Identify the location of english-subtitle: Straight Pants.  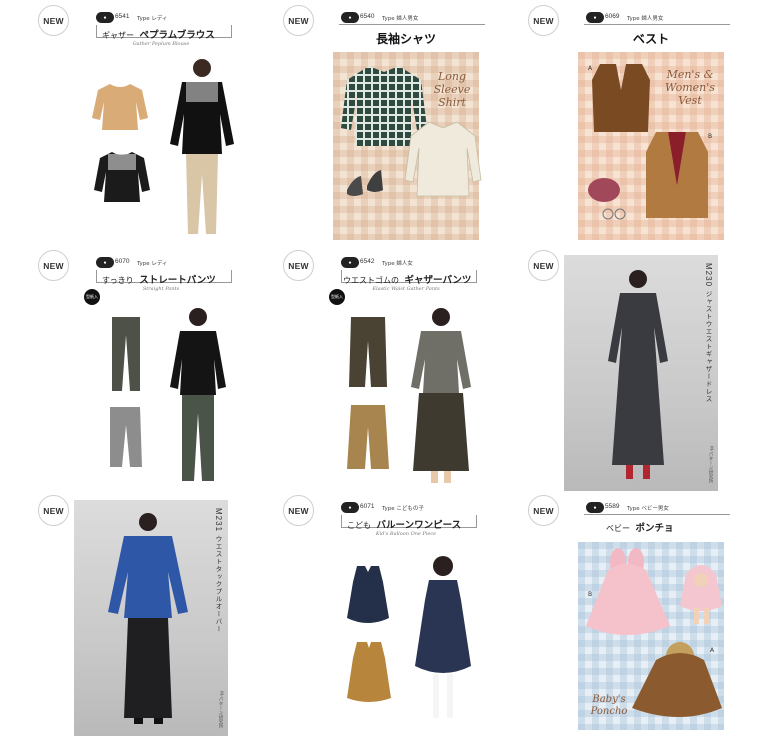
(161, 289).